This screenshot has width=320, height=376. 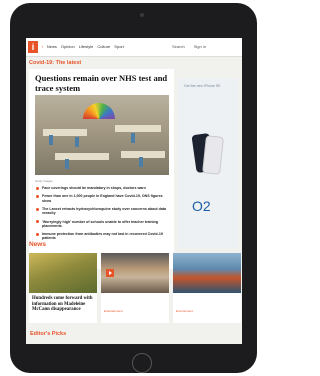 I want to click on nav-link-news: News, so click(x=52, y=46).